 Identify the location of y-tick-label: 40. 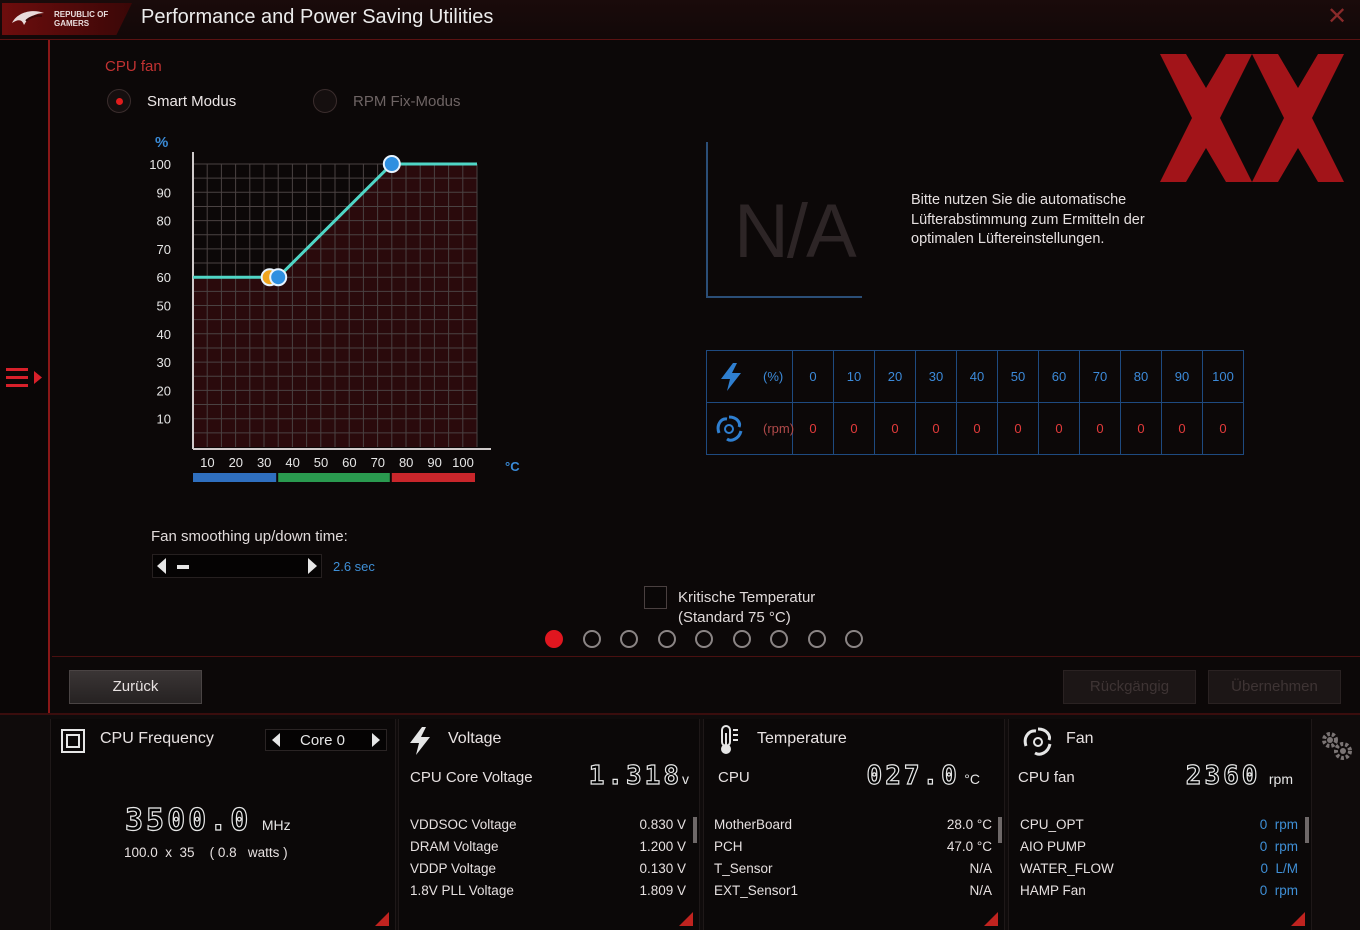
(164, 334).